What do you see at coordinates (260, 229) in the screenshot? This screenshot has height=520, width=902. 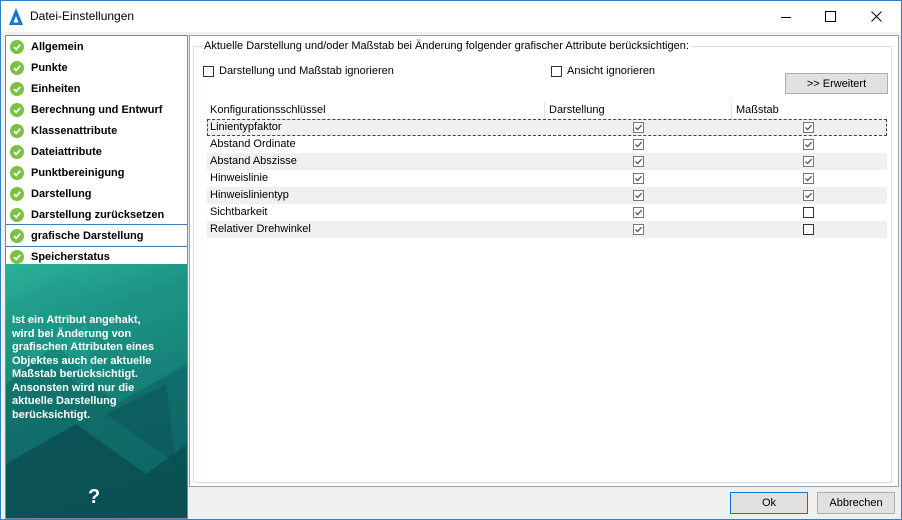 I see `row-key: Relativer Drehwinkel` at bounding box center [260, 229].